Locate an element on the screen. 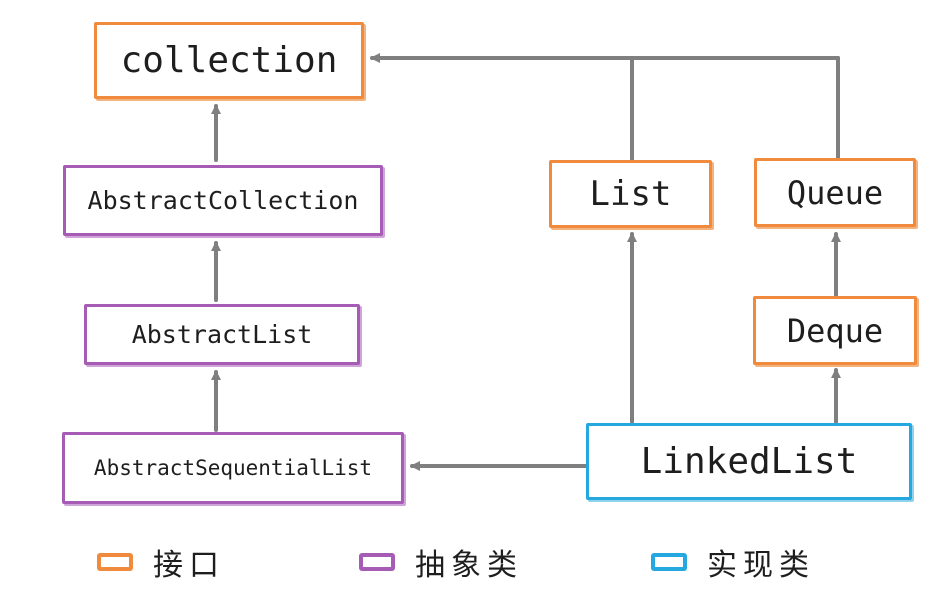 The height and width of the screenshot is (595, 945). abstractsequentiallist-node: AbstractSequentialList is located at coordinates (233, 468).